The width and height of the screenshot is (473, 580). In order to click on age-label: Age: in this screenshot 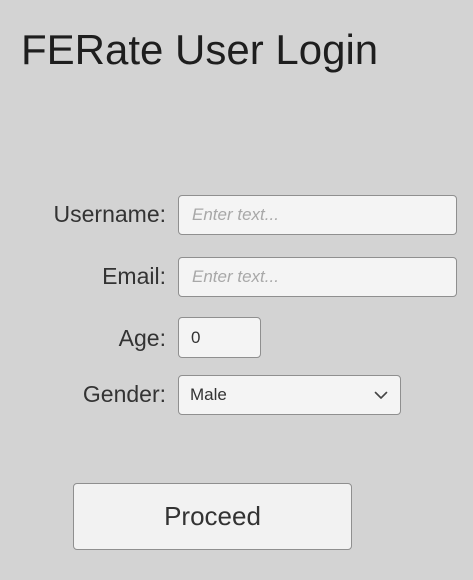, I will do `click(142, 338)`.